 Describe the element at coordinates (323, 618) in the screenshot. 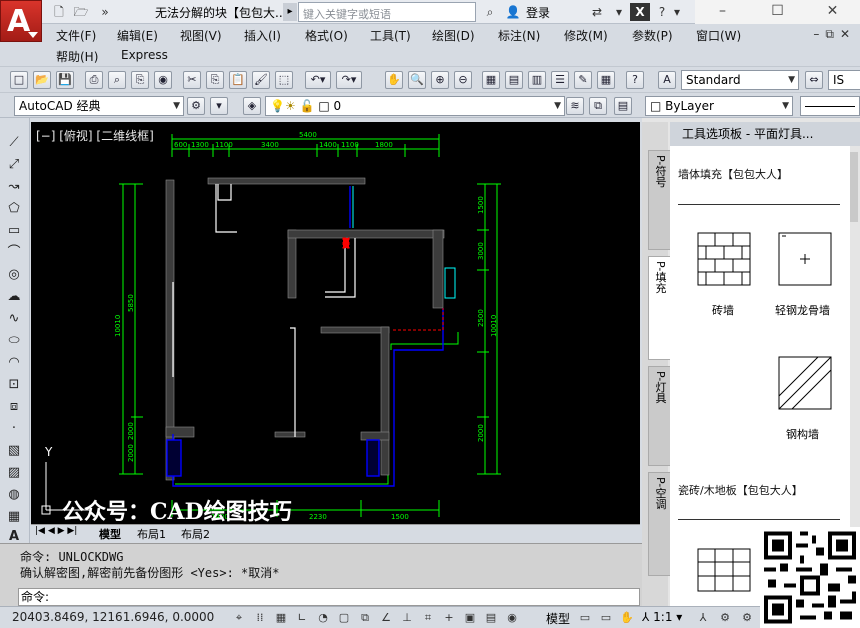

I see `polar-icon: ◔` at that location.